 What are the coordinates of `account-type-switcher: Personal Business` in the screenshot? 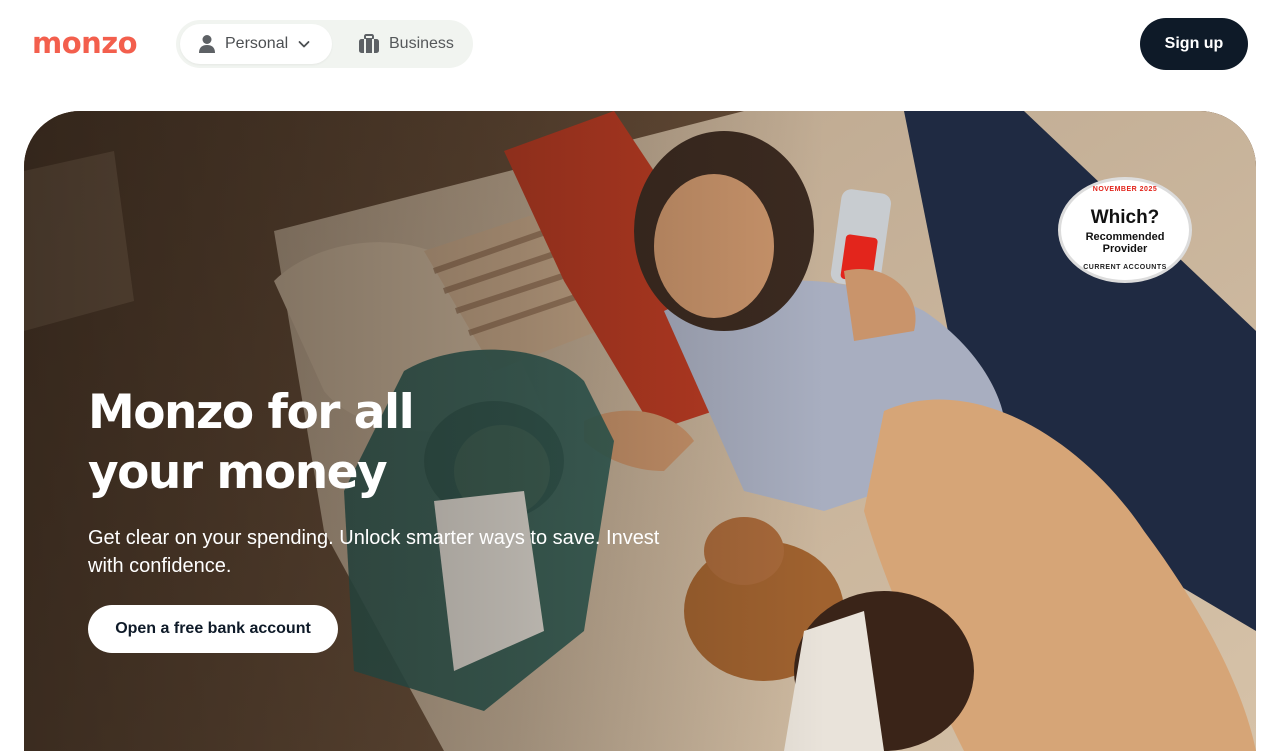 It's located at (324, 44).